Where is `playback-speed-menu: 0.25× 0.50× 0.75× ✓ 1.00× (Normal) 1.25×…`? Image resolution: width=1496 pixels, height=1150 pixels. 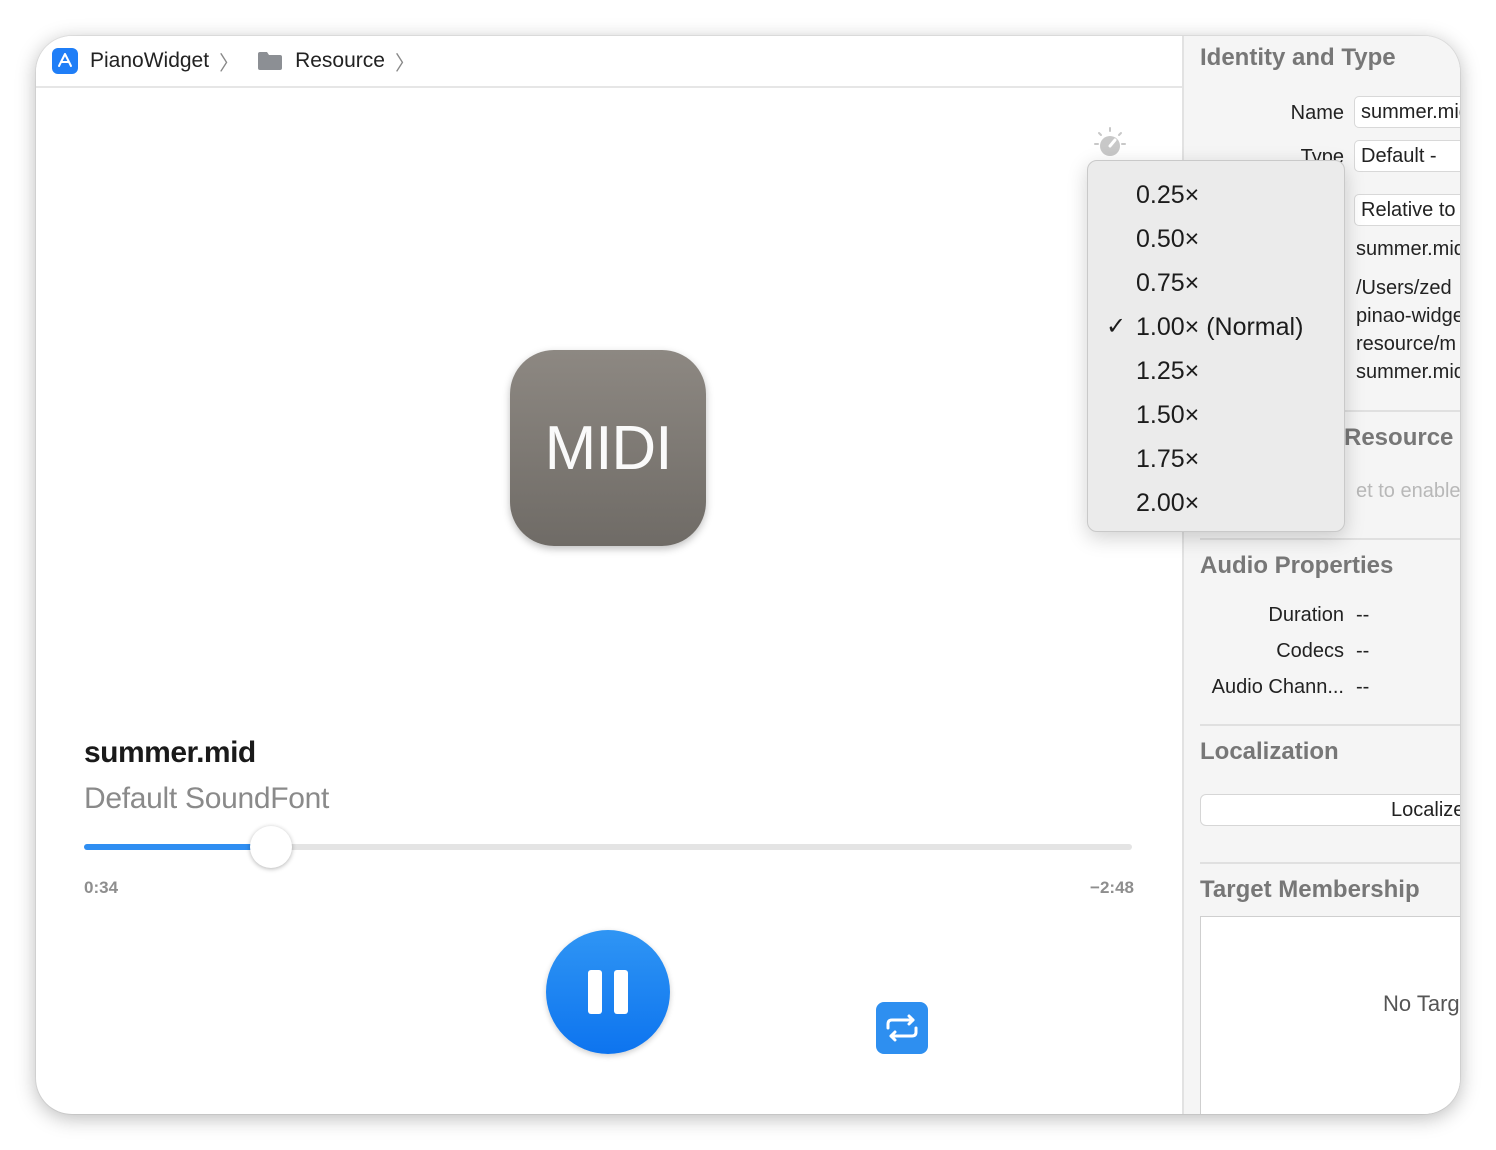 playback-speed-menu: 0.25× 0.50× 0.75× ✓ 1.00× (Normal) 1.25×… is located at coordinates (1216, 346).